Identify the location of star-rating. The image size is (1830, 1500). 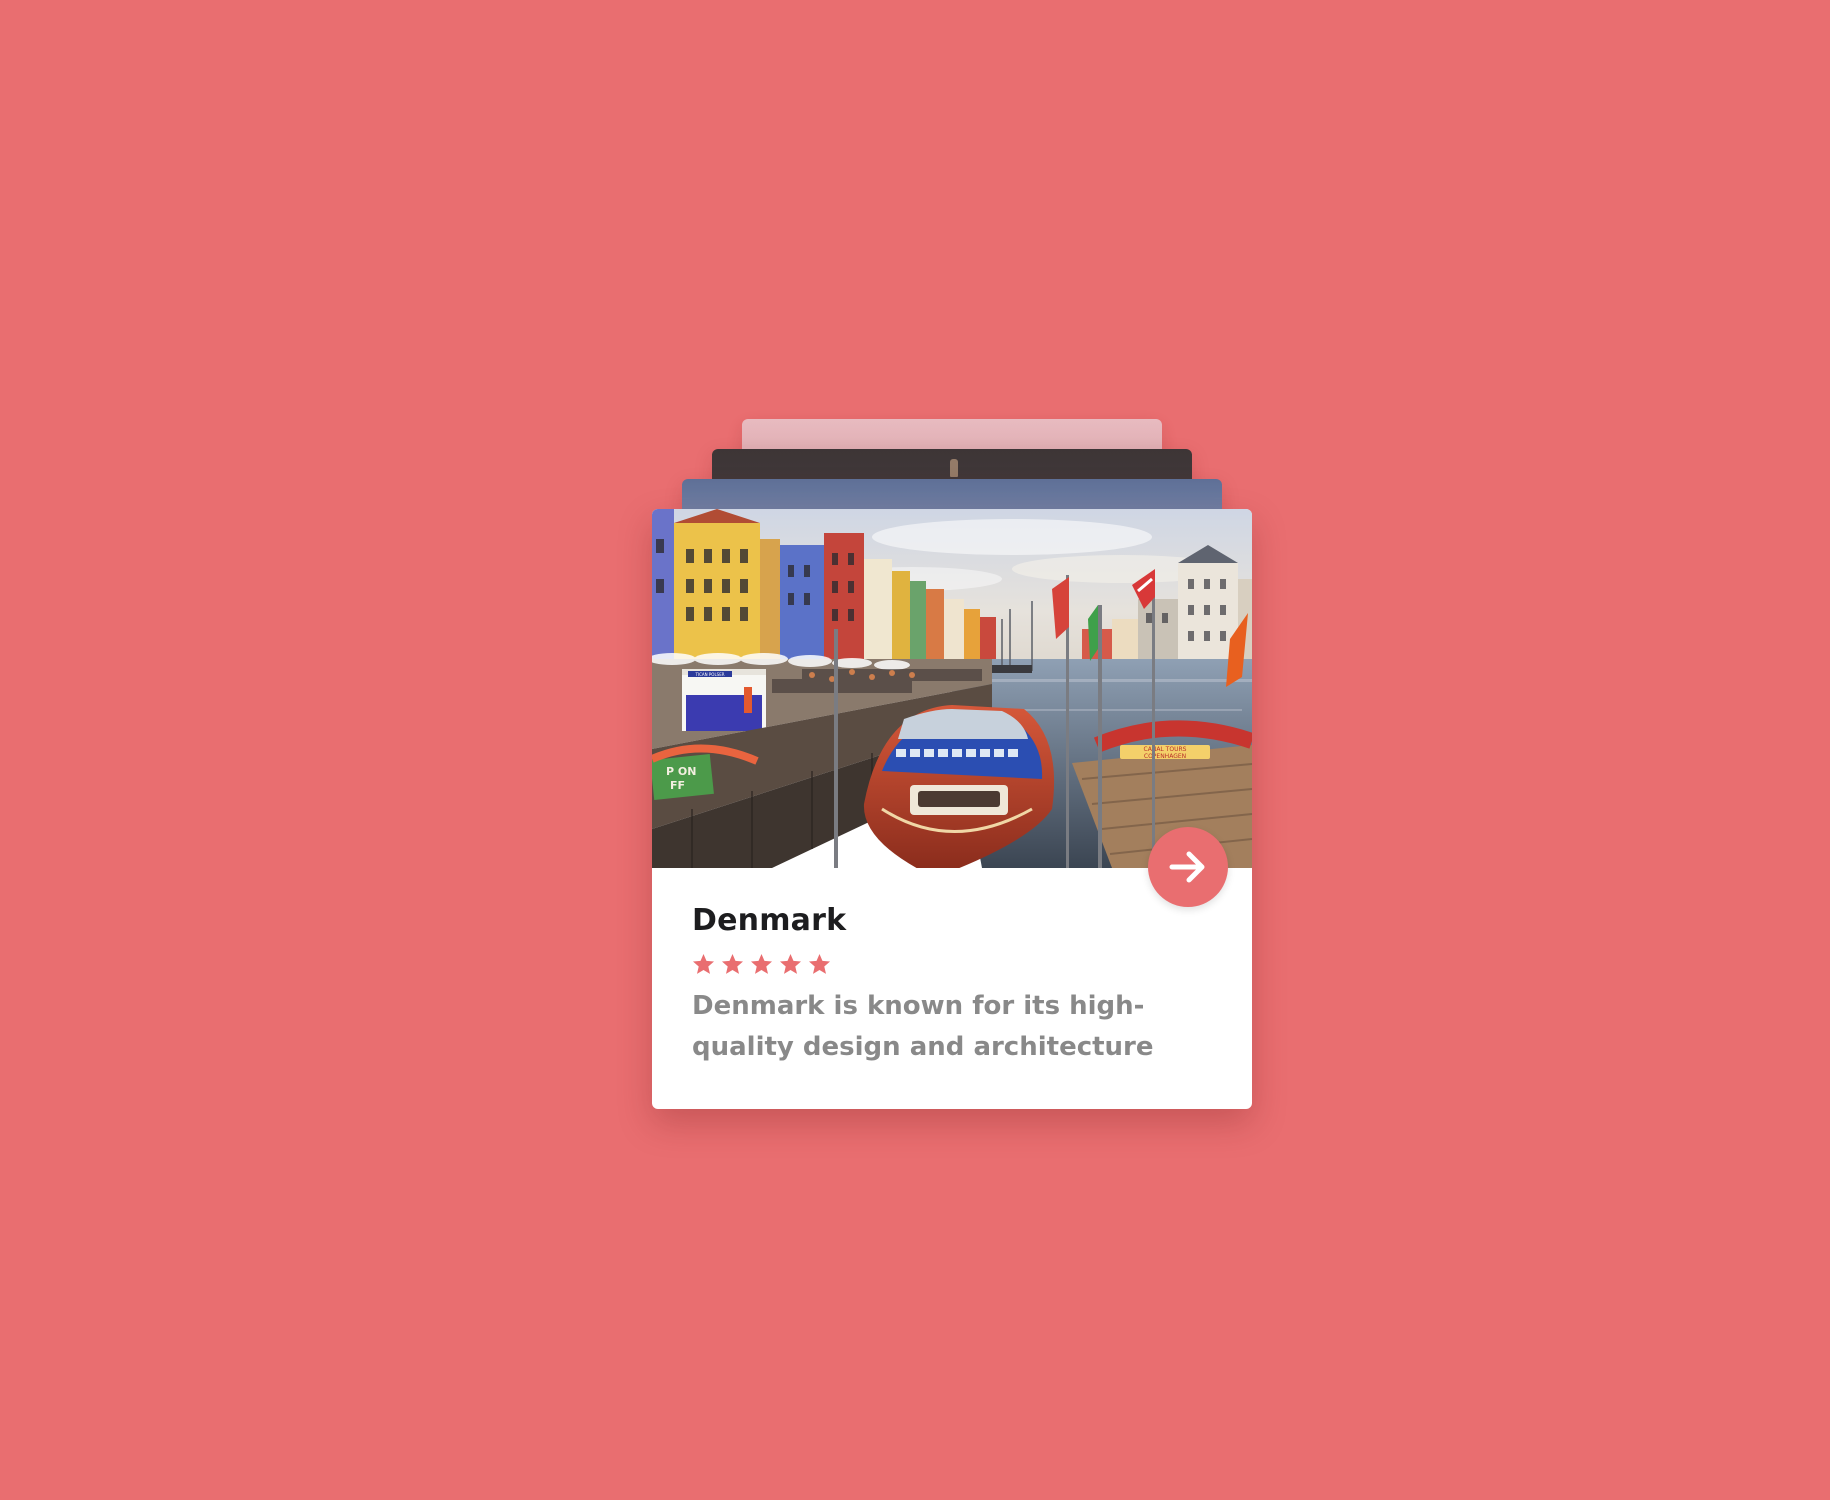
(761, 964).